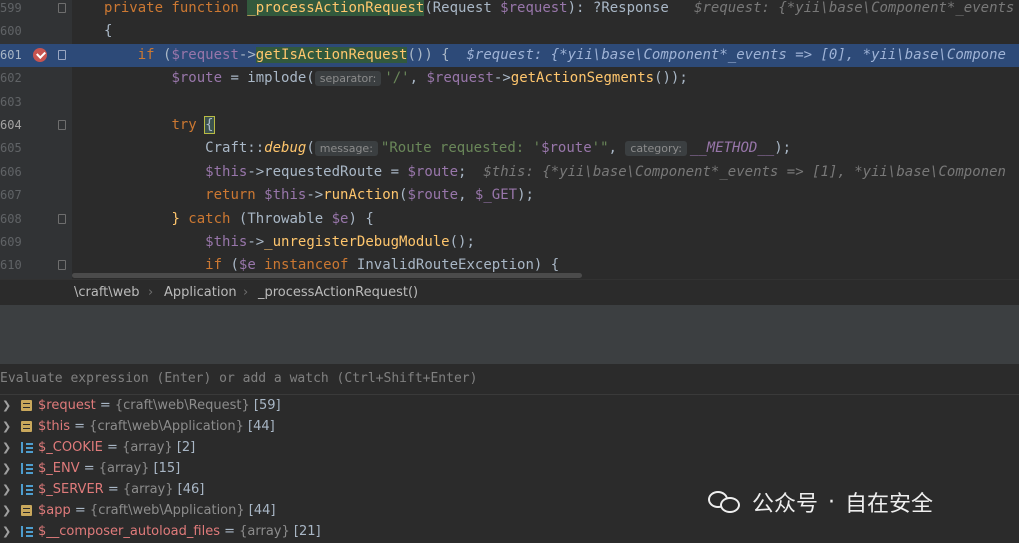 The image size is (1019, 543). I want to click on line-number: 608, so click(11, 218).